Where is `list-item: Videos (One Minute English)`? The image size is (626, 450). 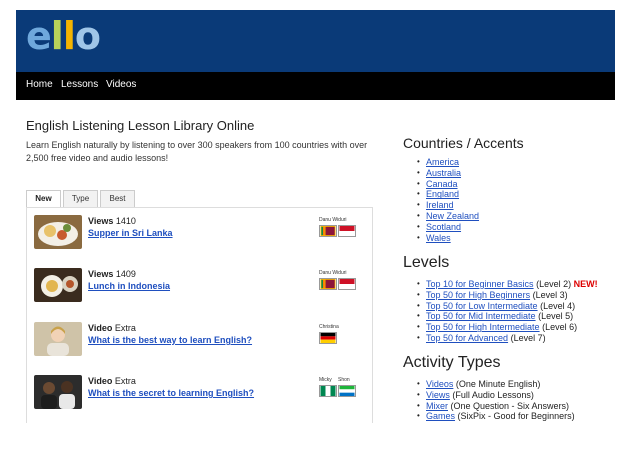 list-item: Videos (One Minute English) is located at coordinates (496, 384).